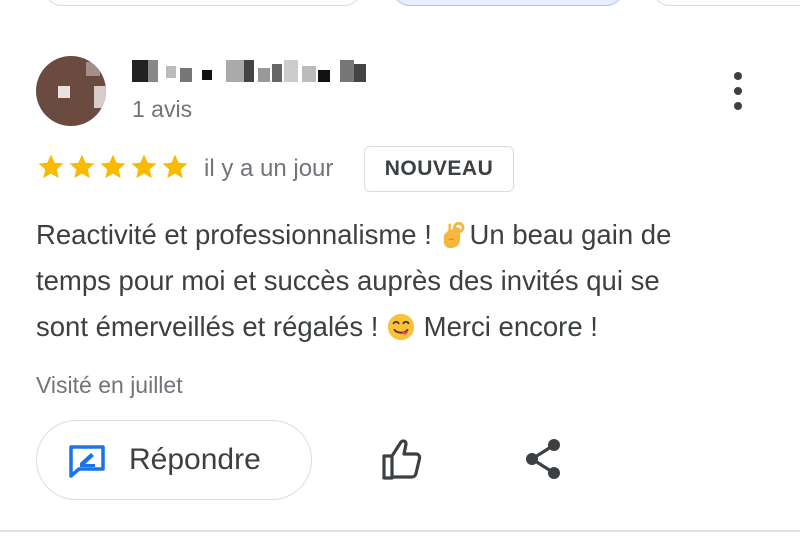  What do you see at coordinates (109, 385) in the screenshot?
I see `visit-date: Visité en juillet` at bounding box center [109, 385].